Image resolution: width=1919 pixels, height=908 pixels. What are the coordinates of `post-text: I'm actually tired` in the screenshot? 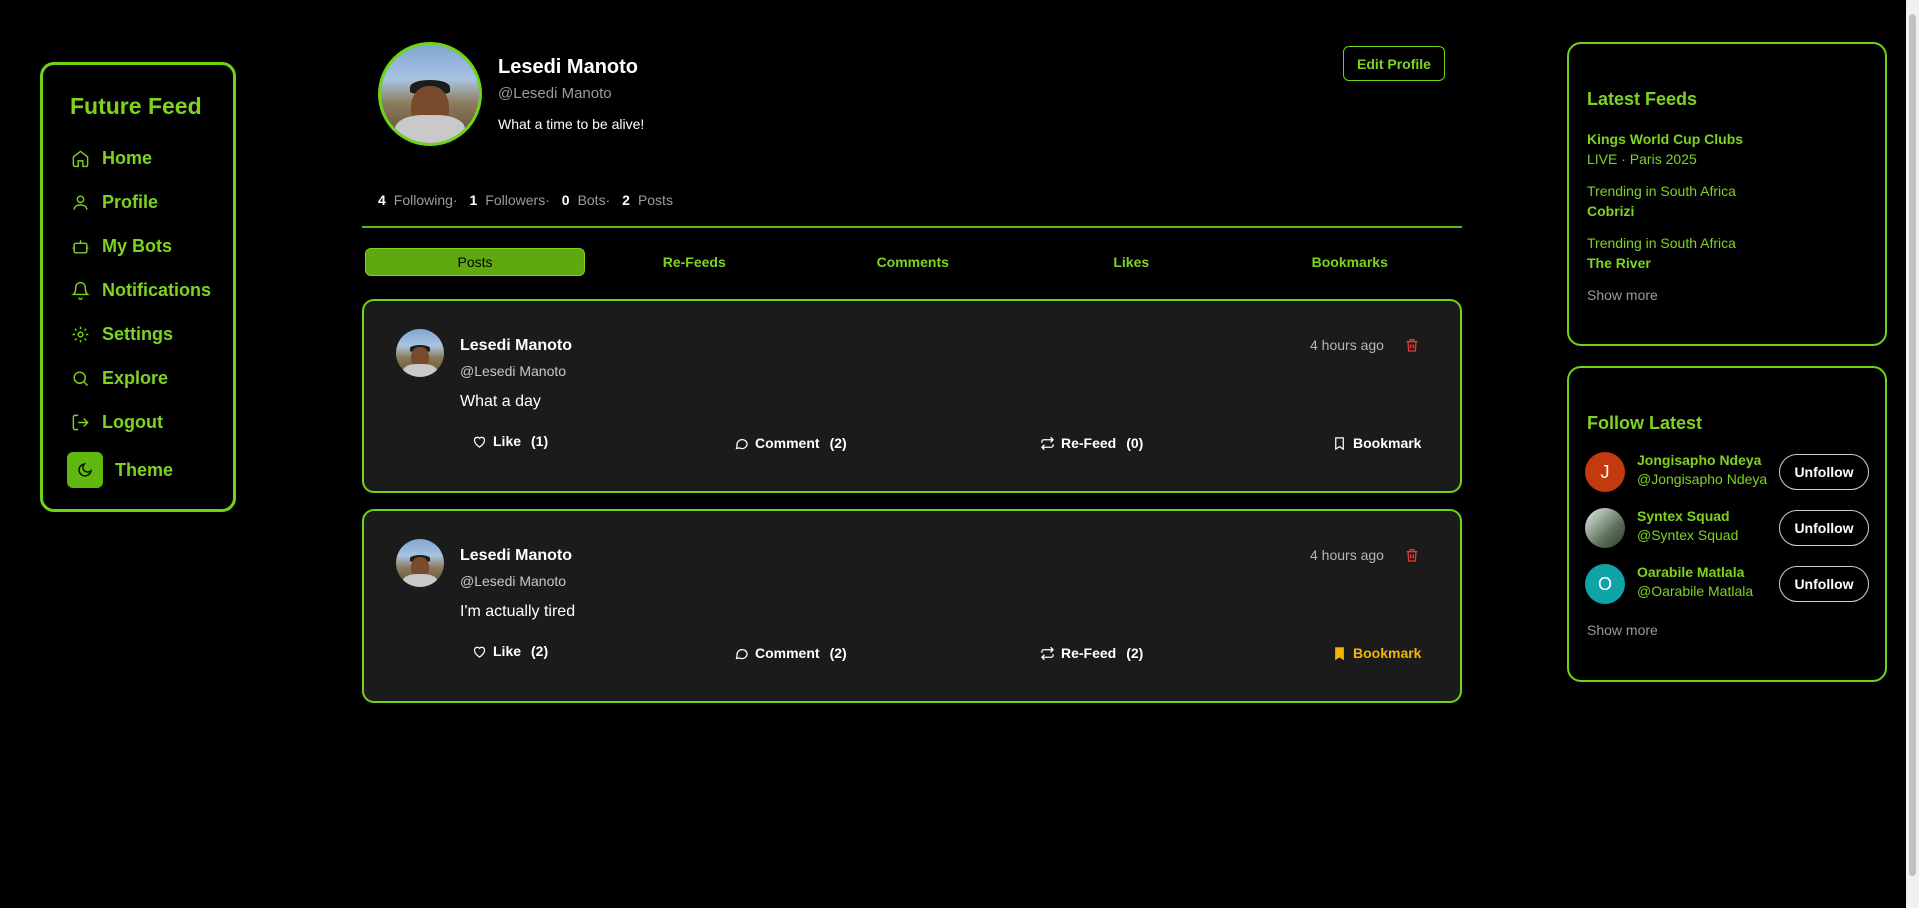 It's located at (518, 611).